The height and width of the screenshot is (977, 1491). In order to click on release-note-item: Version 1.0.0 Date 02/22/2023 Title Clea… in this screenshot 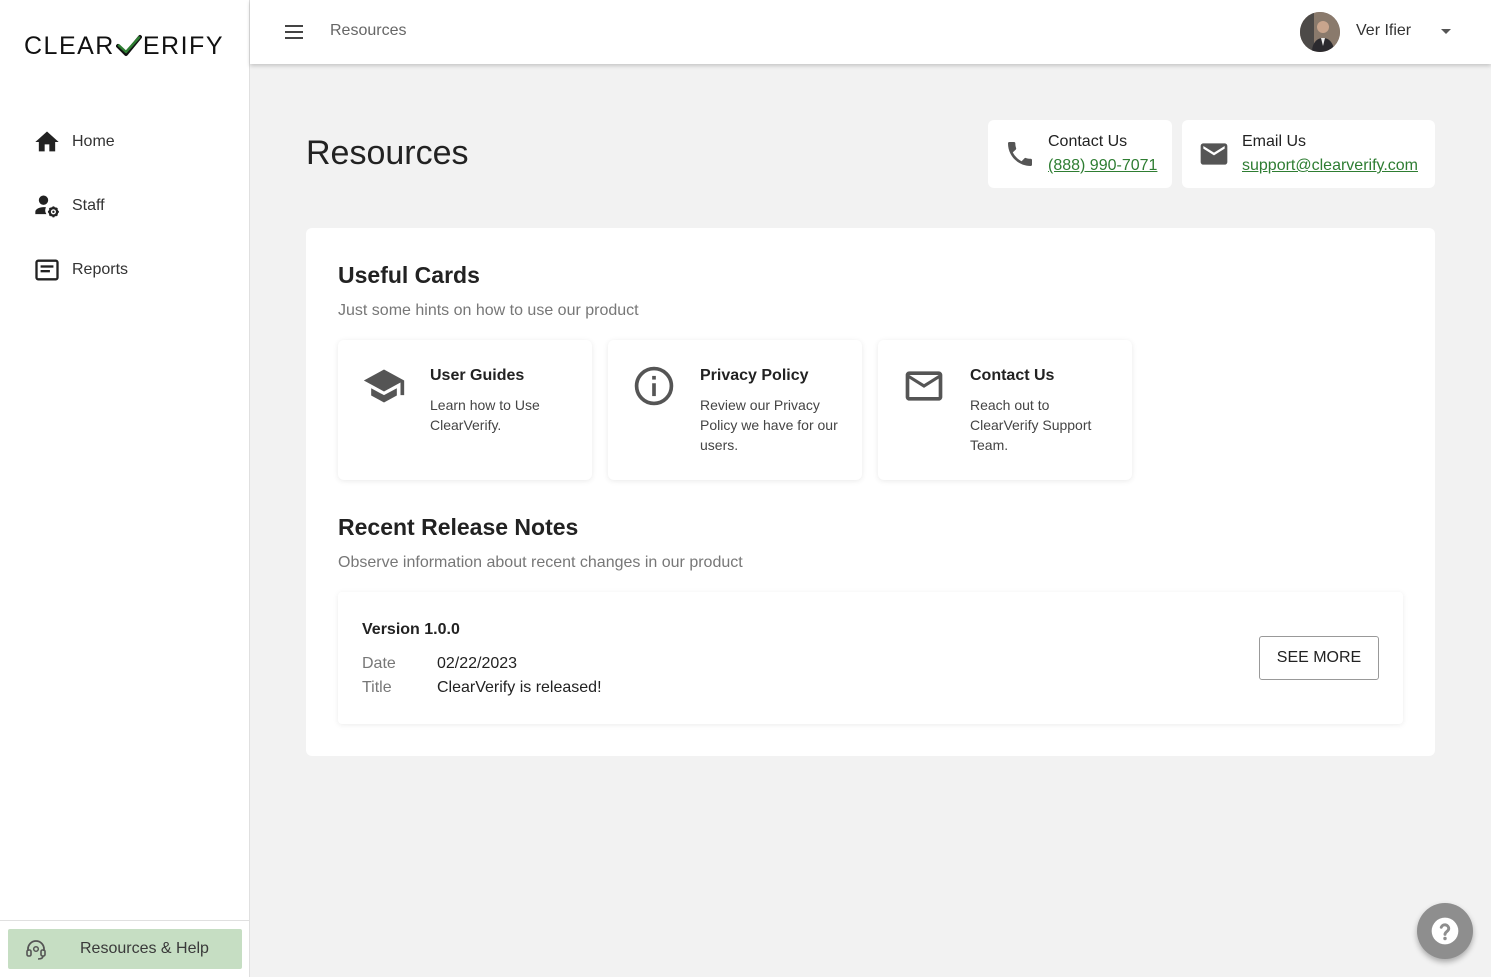, I will do `click(870, 658)`.